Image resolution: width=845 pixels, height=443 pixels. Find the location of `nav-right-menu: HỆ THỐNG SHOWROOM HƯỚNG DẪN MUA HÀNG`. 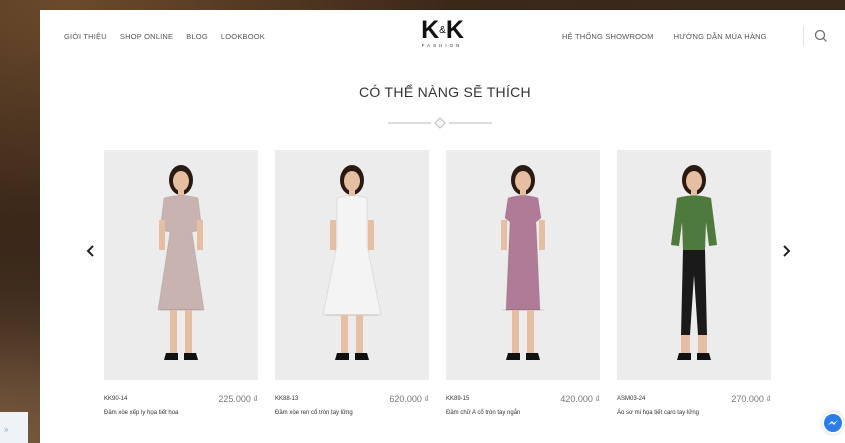

nav-right-menu: HỆ THỐNG SHOWROOM HƯỚNG DẪN MUA HÀNG is located at coordinates (664, 36).